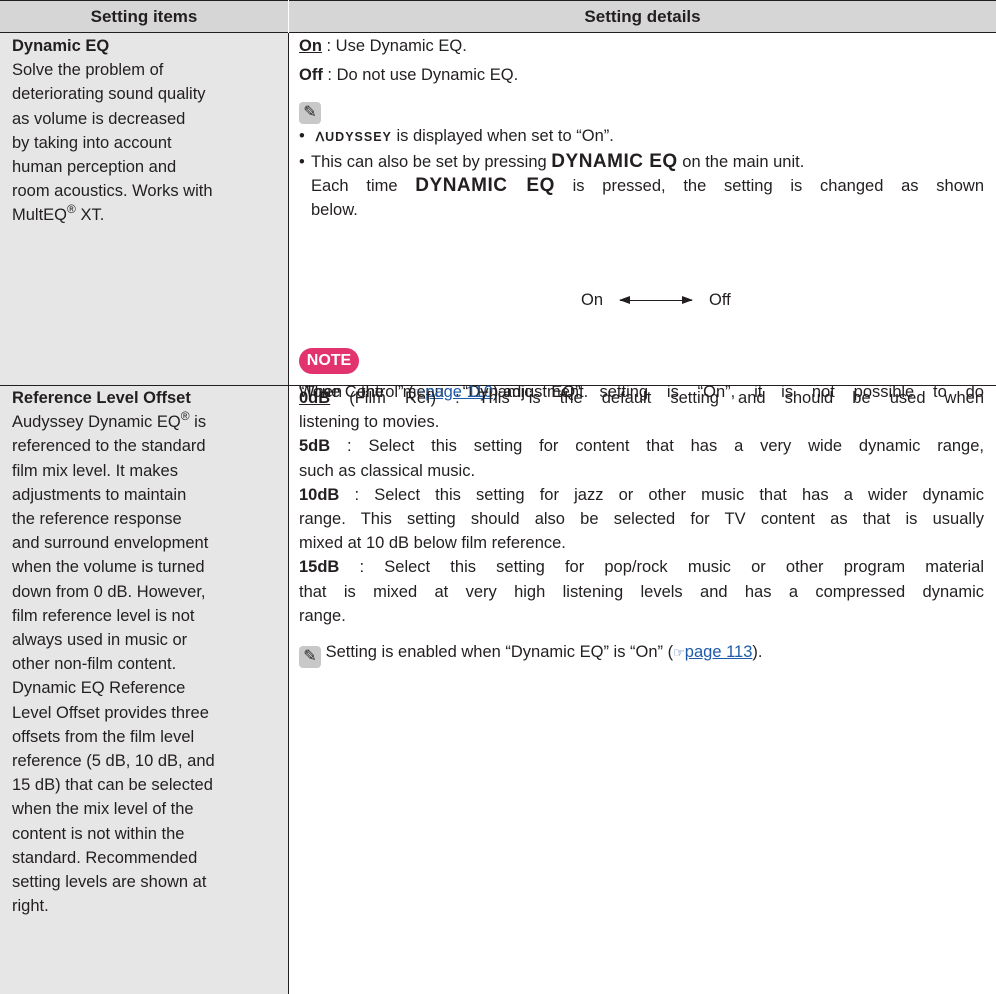 This screenshot has height=994, width=996. Describe the element at coordinates (109, 446) in the screenshot. I see `rlo-desc-line: referenced to the standard` at that location.